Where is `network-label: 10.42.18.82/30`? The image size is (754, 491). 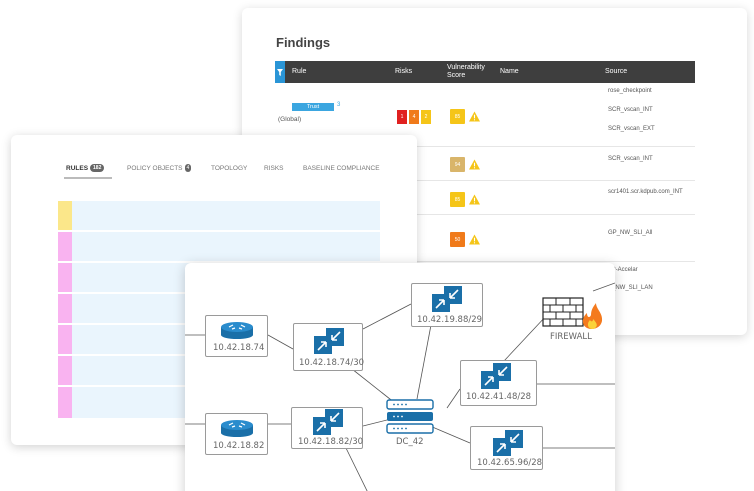 network-label: 10.42.18.82/30 is located at coordinates (331, 442).